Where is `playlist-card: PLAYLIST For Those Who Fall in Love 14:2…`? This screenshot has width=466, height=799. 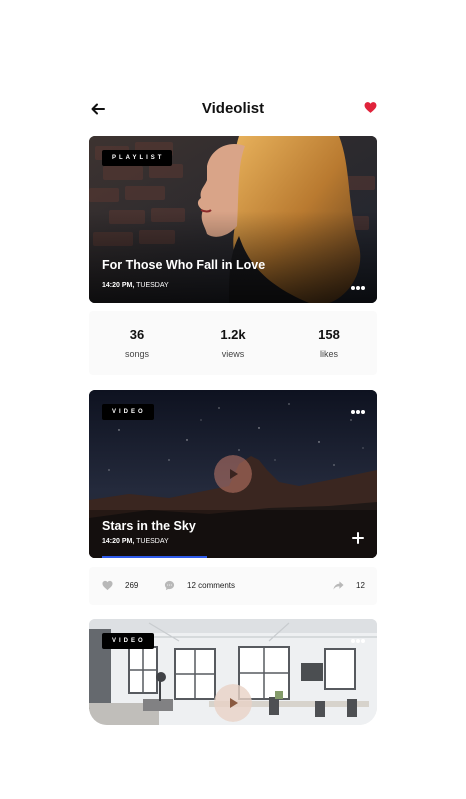 playlist-card: PLAYLIST For Those Who Fall in Love 14:2… is located at coordinates (233, 219).